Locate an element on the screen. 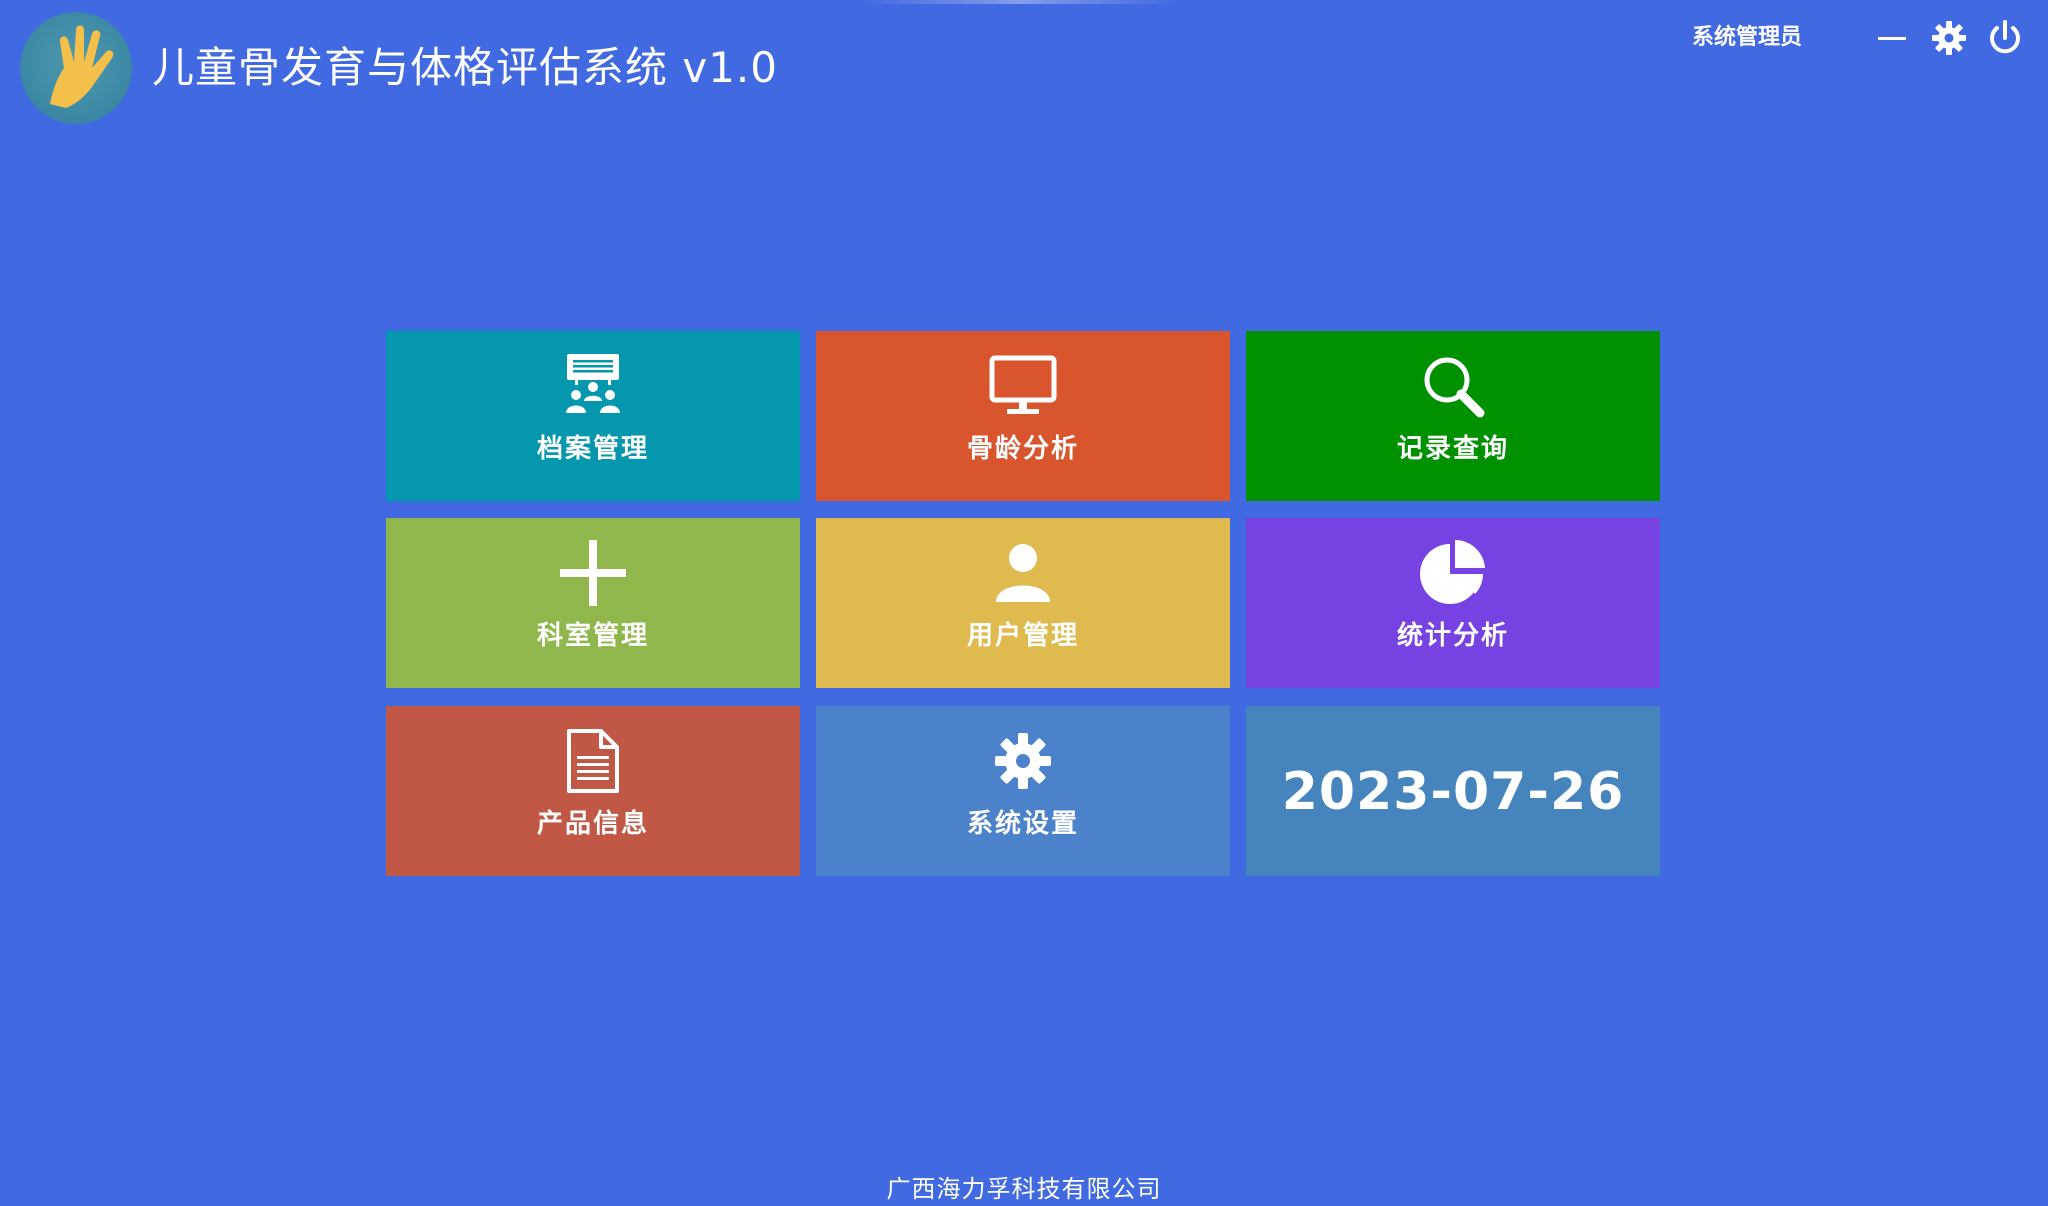 The width and height of the screenshot is (2048, 1206). department-management-label: 科室管理 is located at coordinates (592, 636).